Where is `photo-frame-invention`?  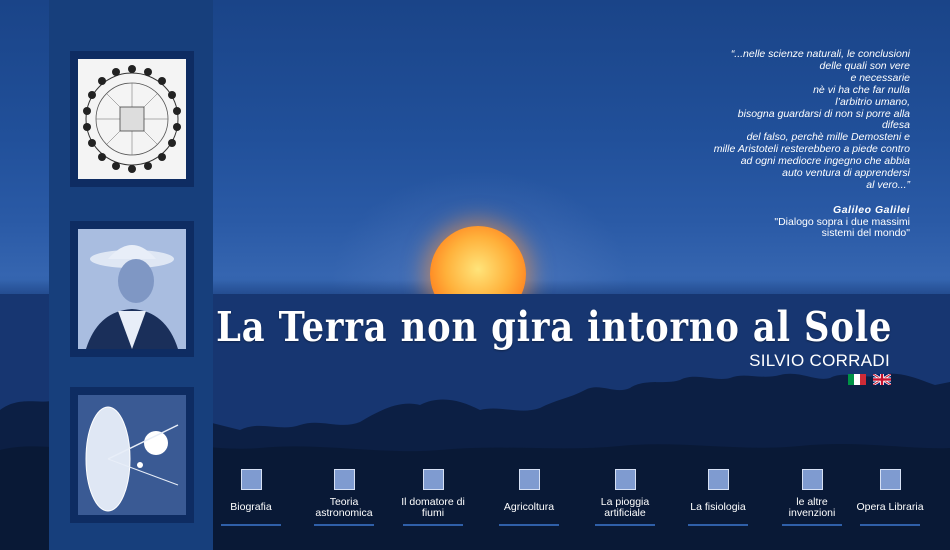 photo-frame-invention is located at coordinates (132, 455).